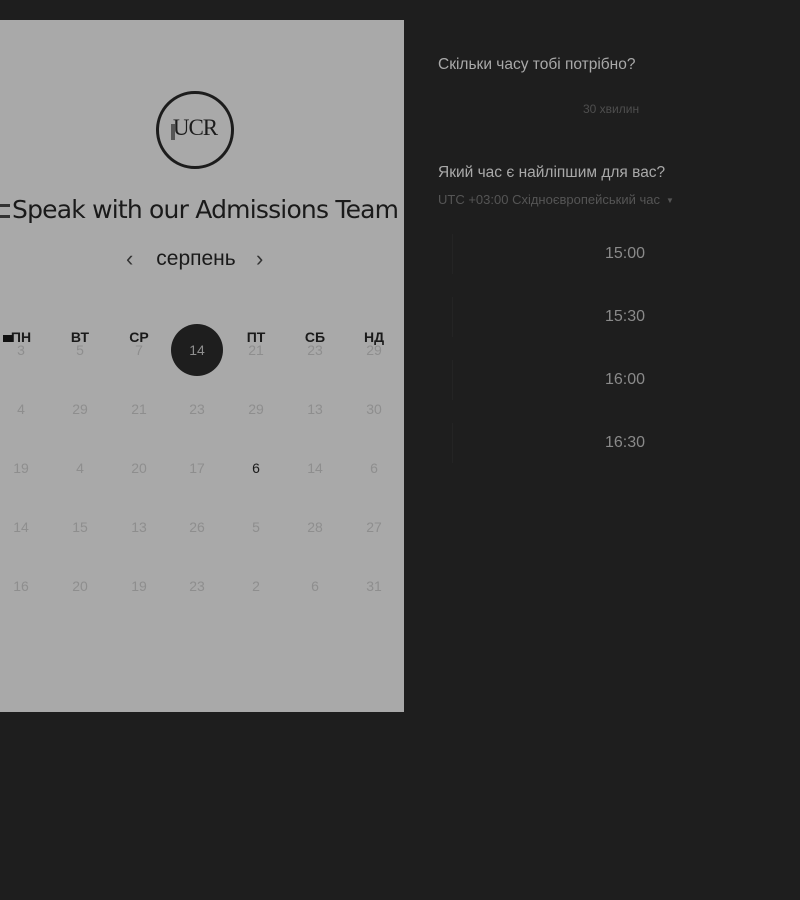 The width and height of the screenshot is (800, 900). Describe the element at coordinates (259, 259) in the screenshot. I see `chevron-right-icon: ›` at that location.